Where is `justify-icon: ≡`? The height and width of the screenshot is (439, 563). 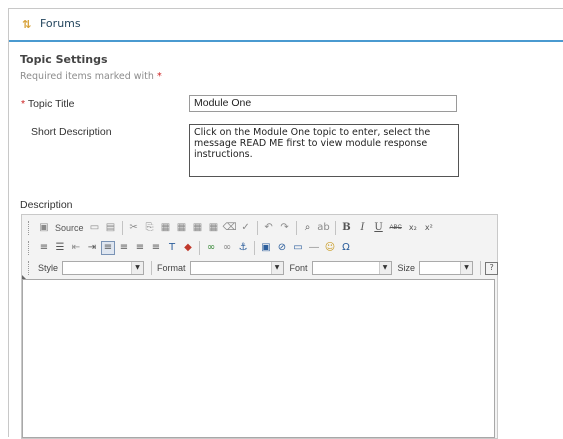
justify-icon: ≡ is located at coordinates (156, 248).